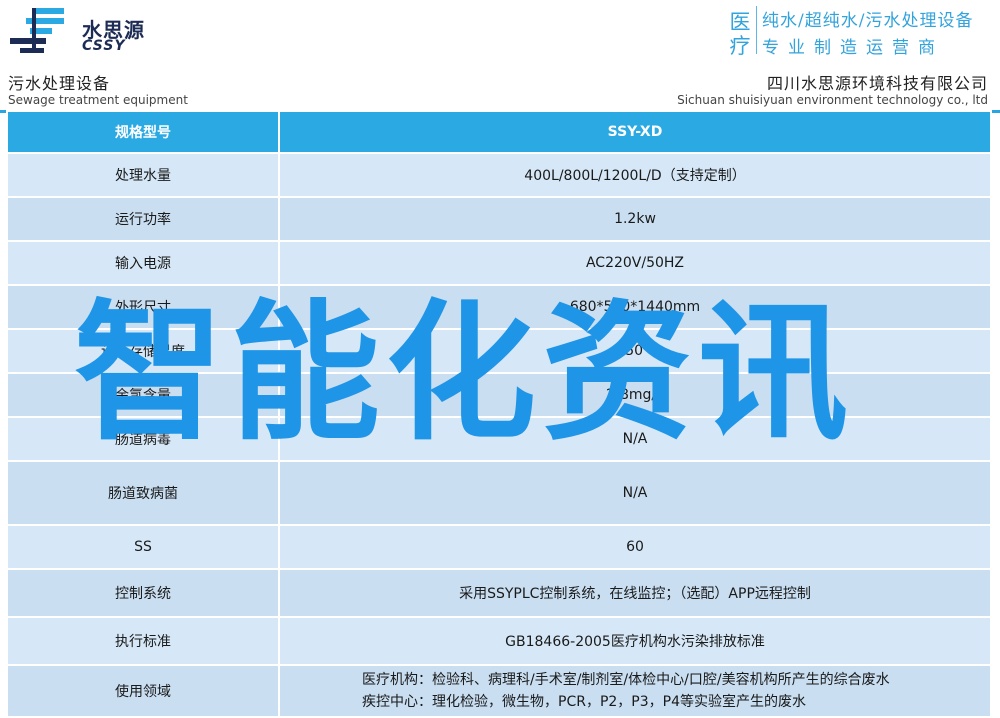 The image size is (1000, 718). I want to click on spec-label: SS, so click(143, 547).